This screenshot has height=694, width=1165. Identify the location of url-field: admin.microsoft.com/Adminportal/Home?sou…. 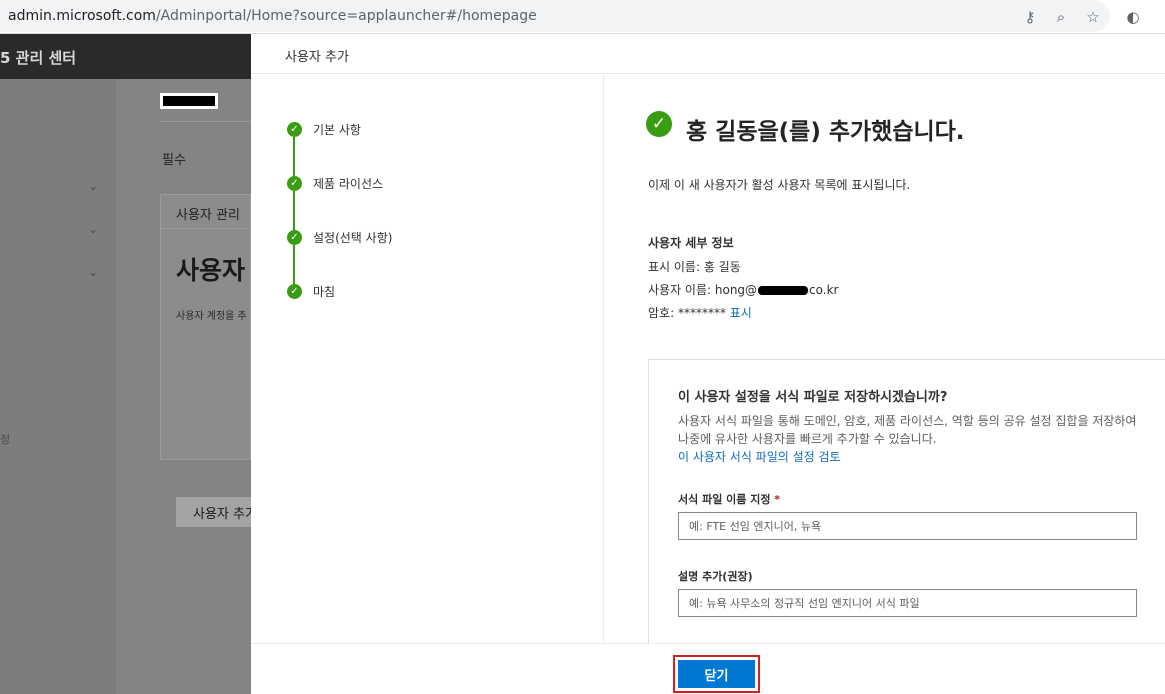
(555, 16).